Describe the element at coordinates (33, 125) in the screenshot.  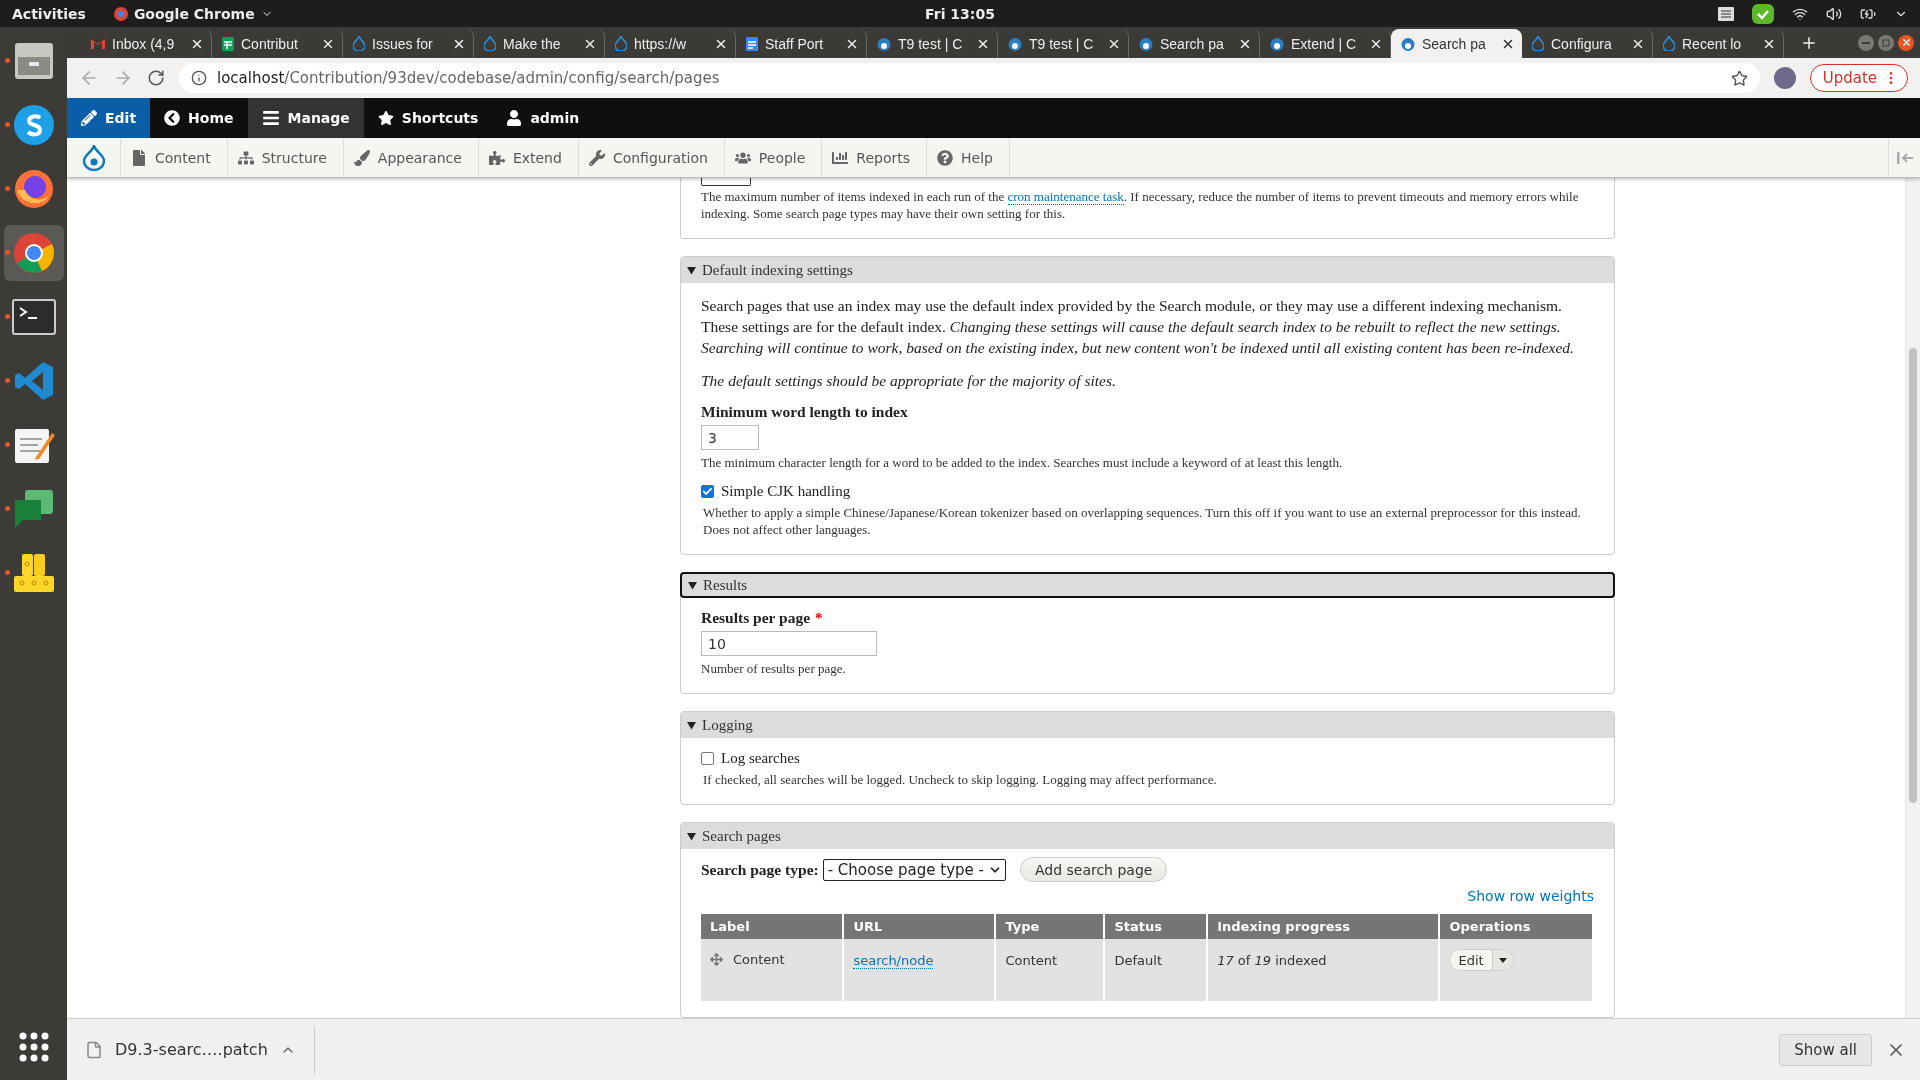
I see `bubble-icon` at that location.